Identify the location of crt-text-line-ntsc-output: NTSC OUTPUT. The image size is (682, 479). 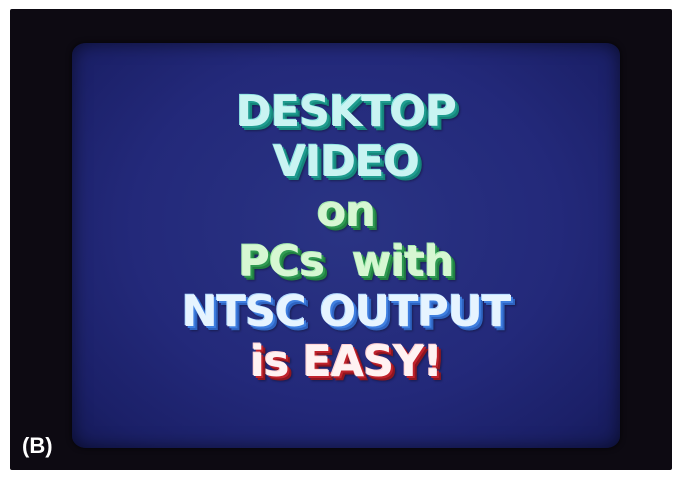
(346, 312).